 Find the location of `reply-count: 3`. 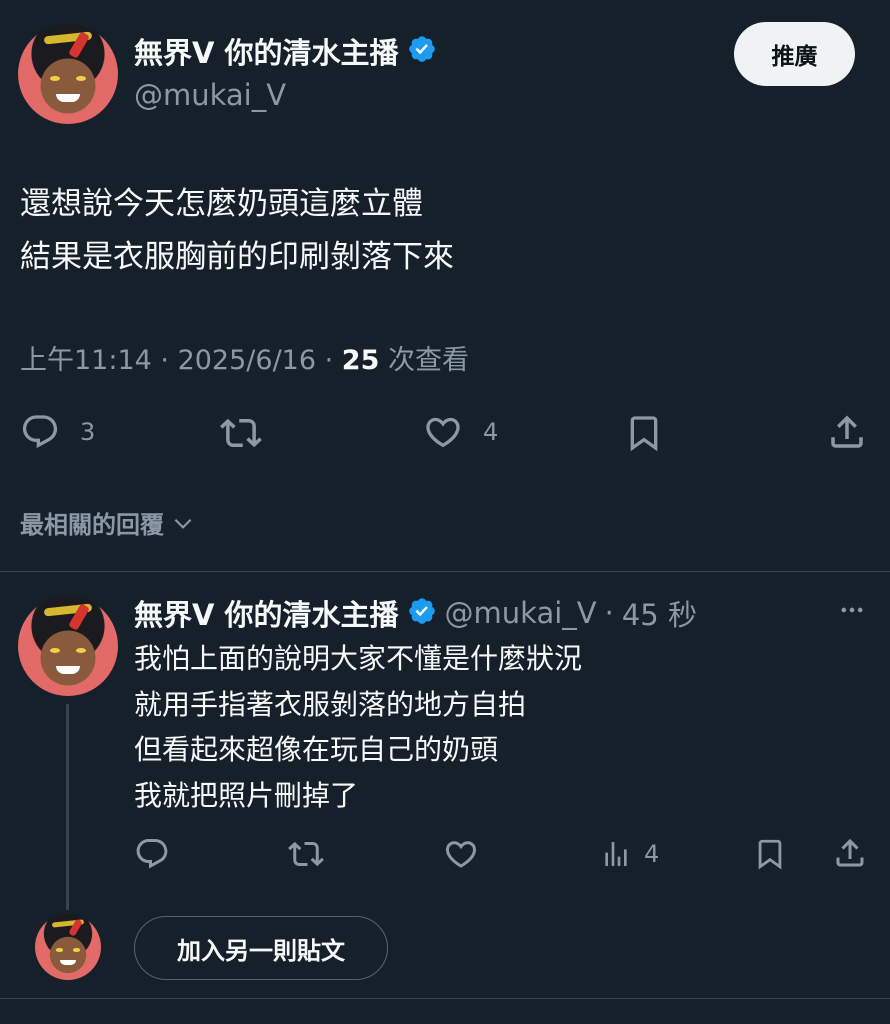

reply-count: 3 is located at coordinates (88, 432).